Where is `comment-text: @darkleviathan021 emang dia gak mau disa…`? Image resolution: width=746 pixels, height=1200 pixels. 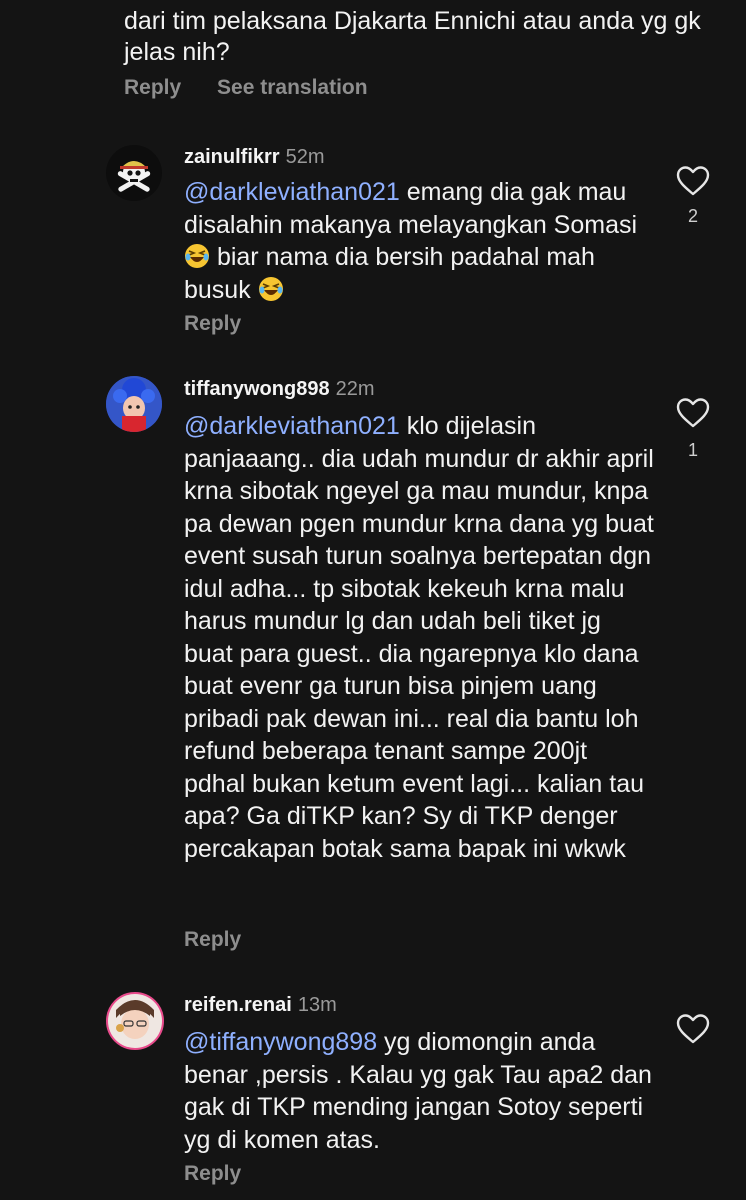 comment-text: @darkleviathan021 emang dia gak mau disa… is located at coordinates (419, 241).